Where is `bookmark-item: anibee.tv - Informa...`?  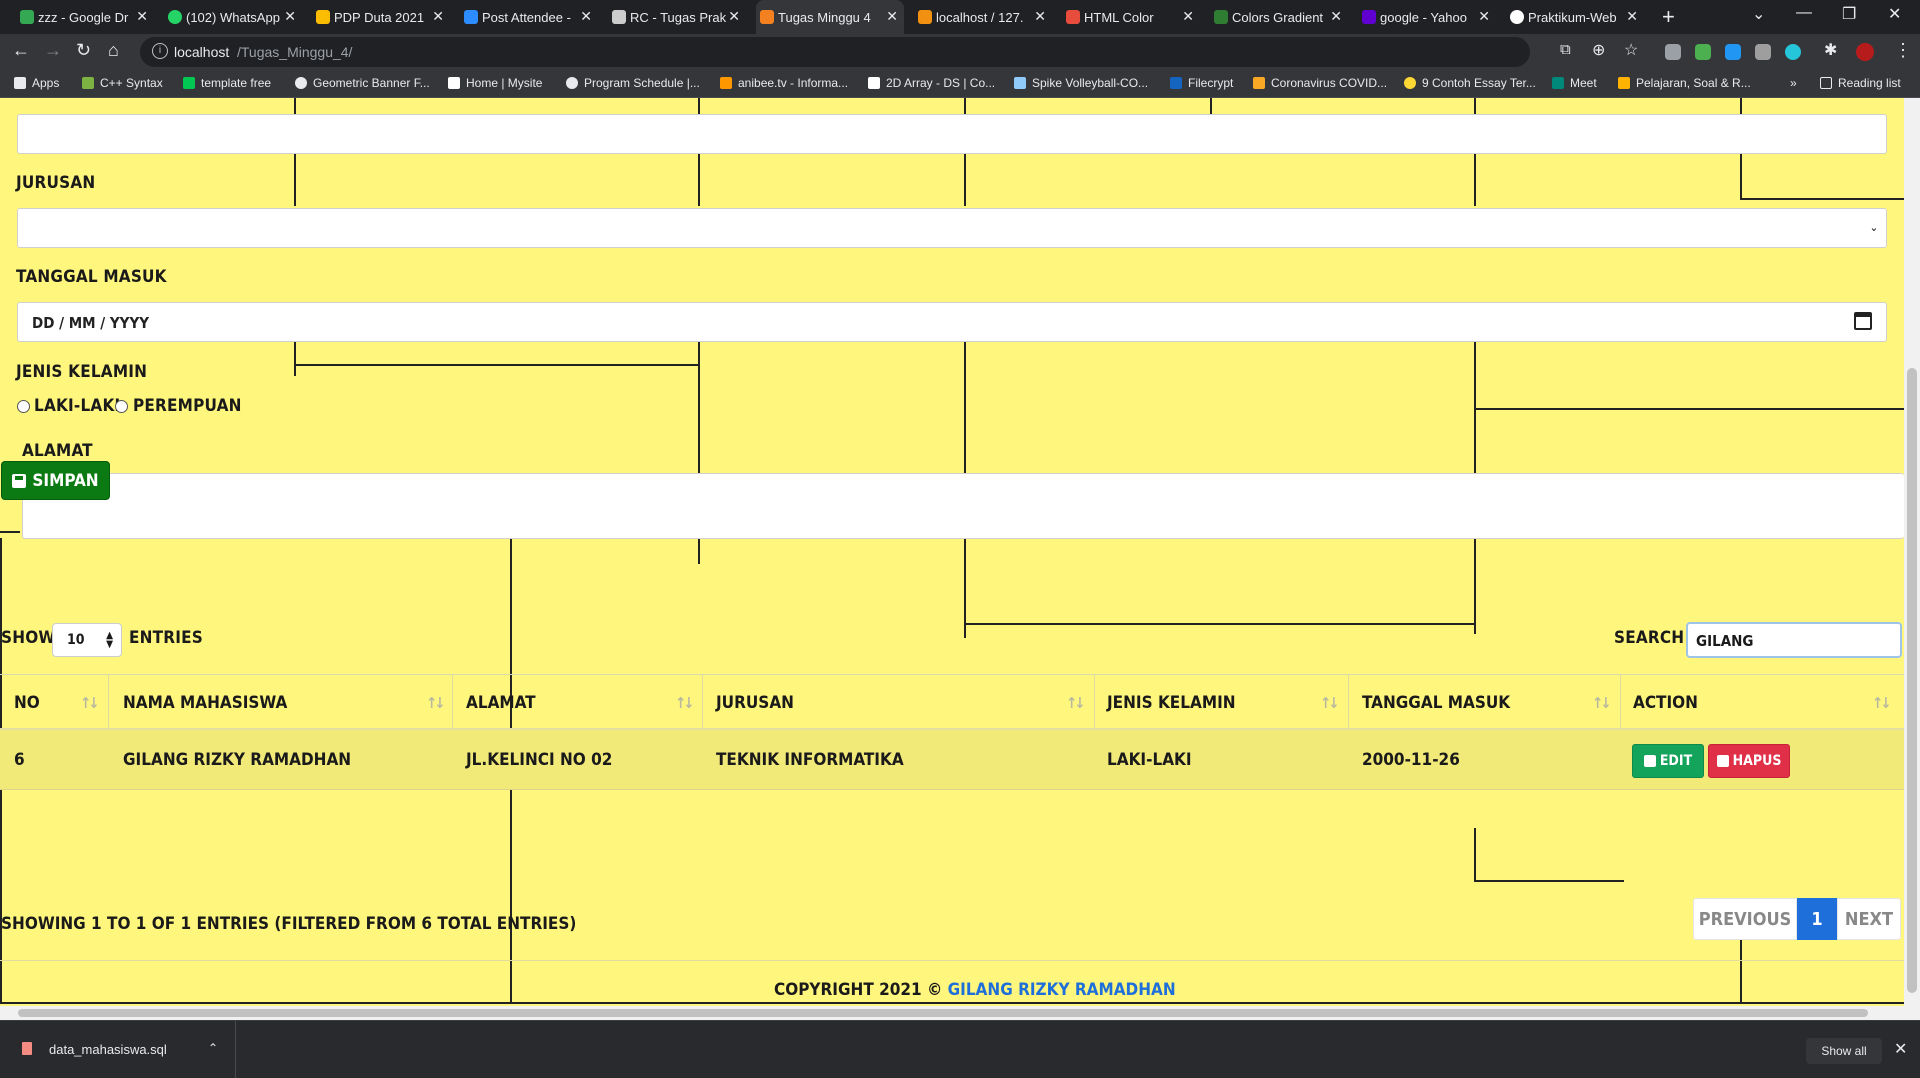 bookmark-item: anibee.tv - Informa... is located at coordinates (784, 83).